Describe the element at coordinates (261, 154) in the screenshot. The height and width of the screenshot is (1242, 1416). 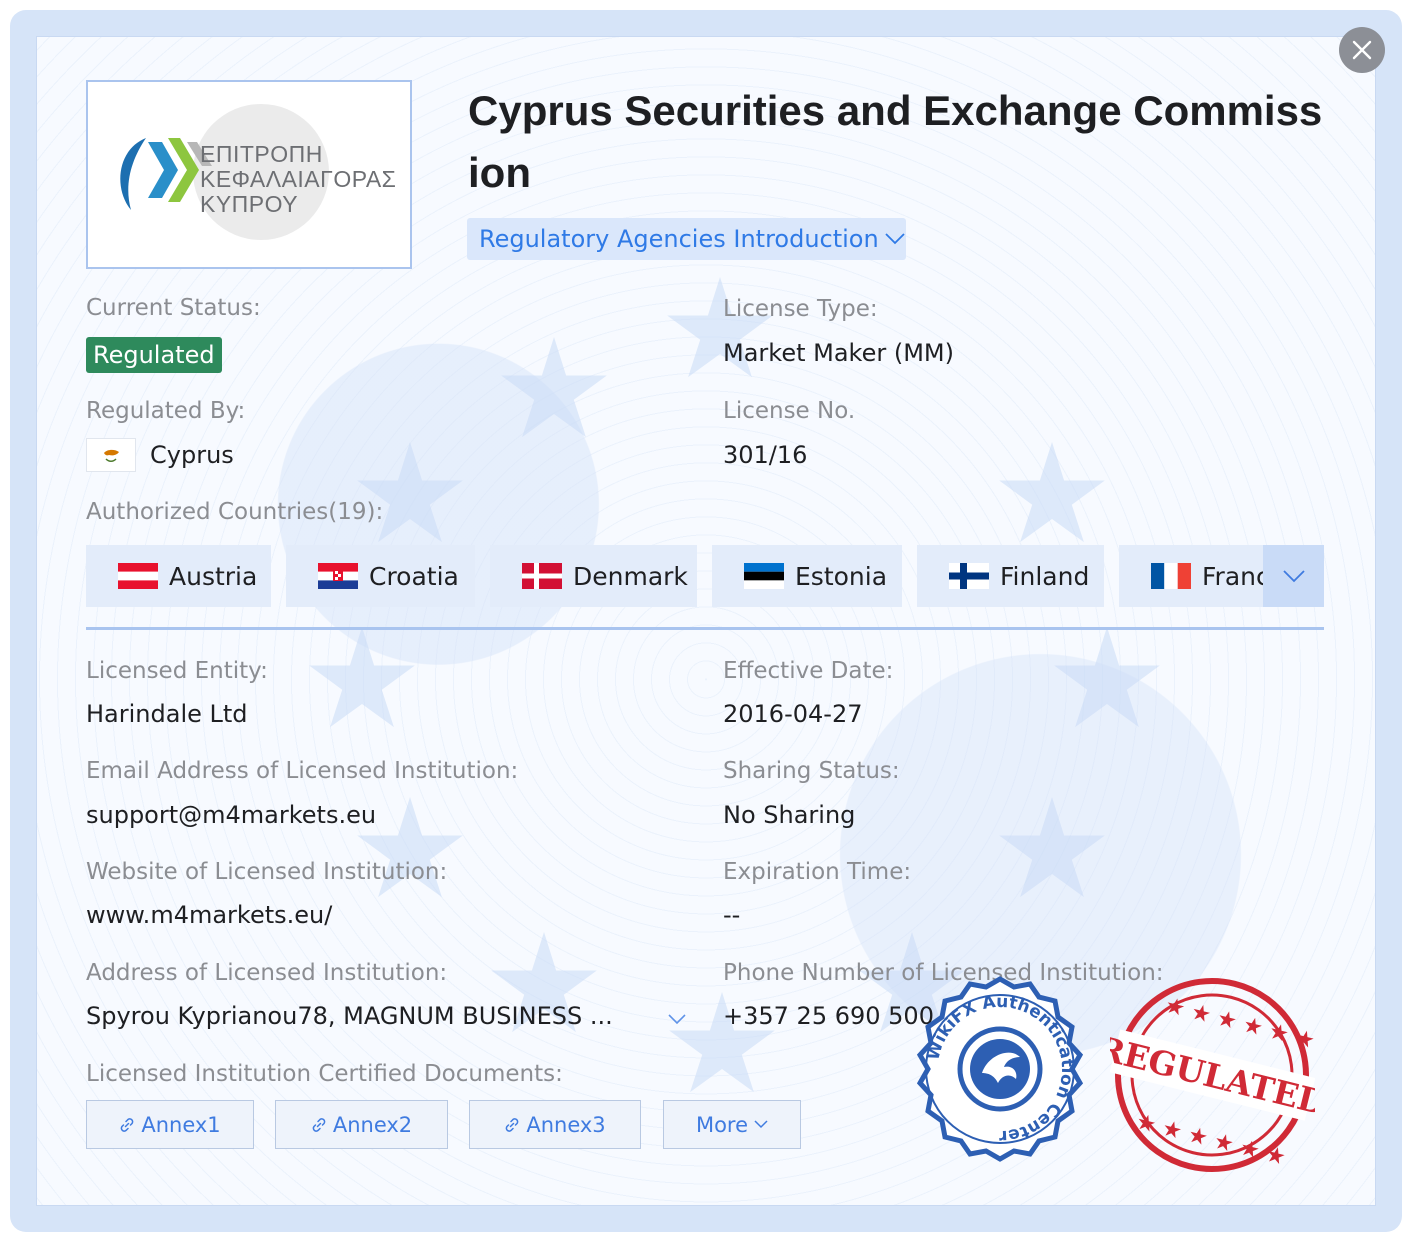
I see `logo-line: ΕΠΙΤΡΟΠΗ` at that location.